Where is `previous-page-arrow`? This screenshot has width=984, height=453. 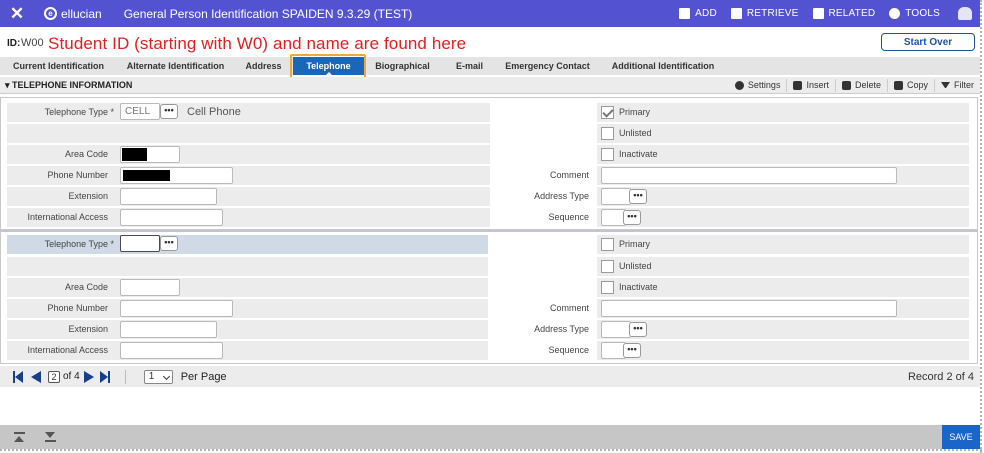
previous-page-arrow is located at coordinates (36, 376).